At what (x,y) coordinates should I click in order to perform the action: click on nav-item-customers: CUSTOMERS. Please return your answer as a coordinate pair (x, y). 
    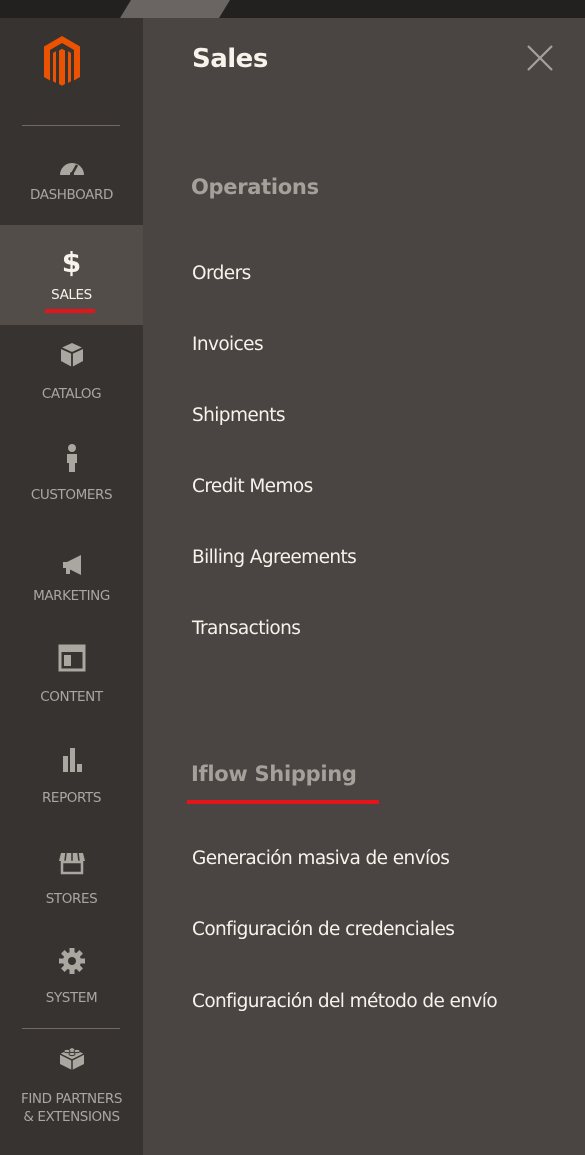
    Looking at the image, I should click on (71, 477).